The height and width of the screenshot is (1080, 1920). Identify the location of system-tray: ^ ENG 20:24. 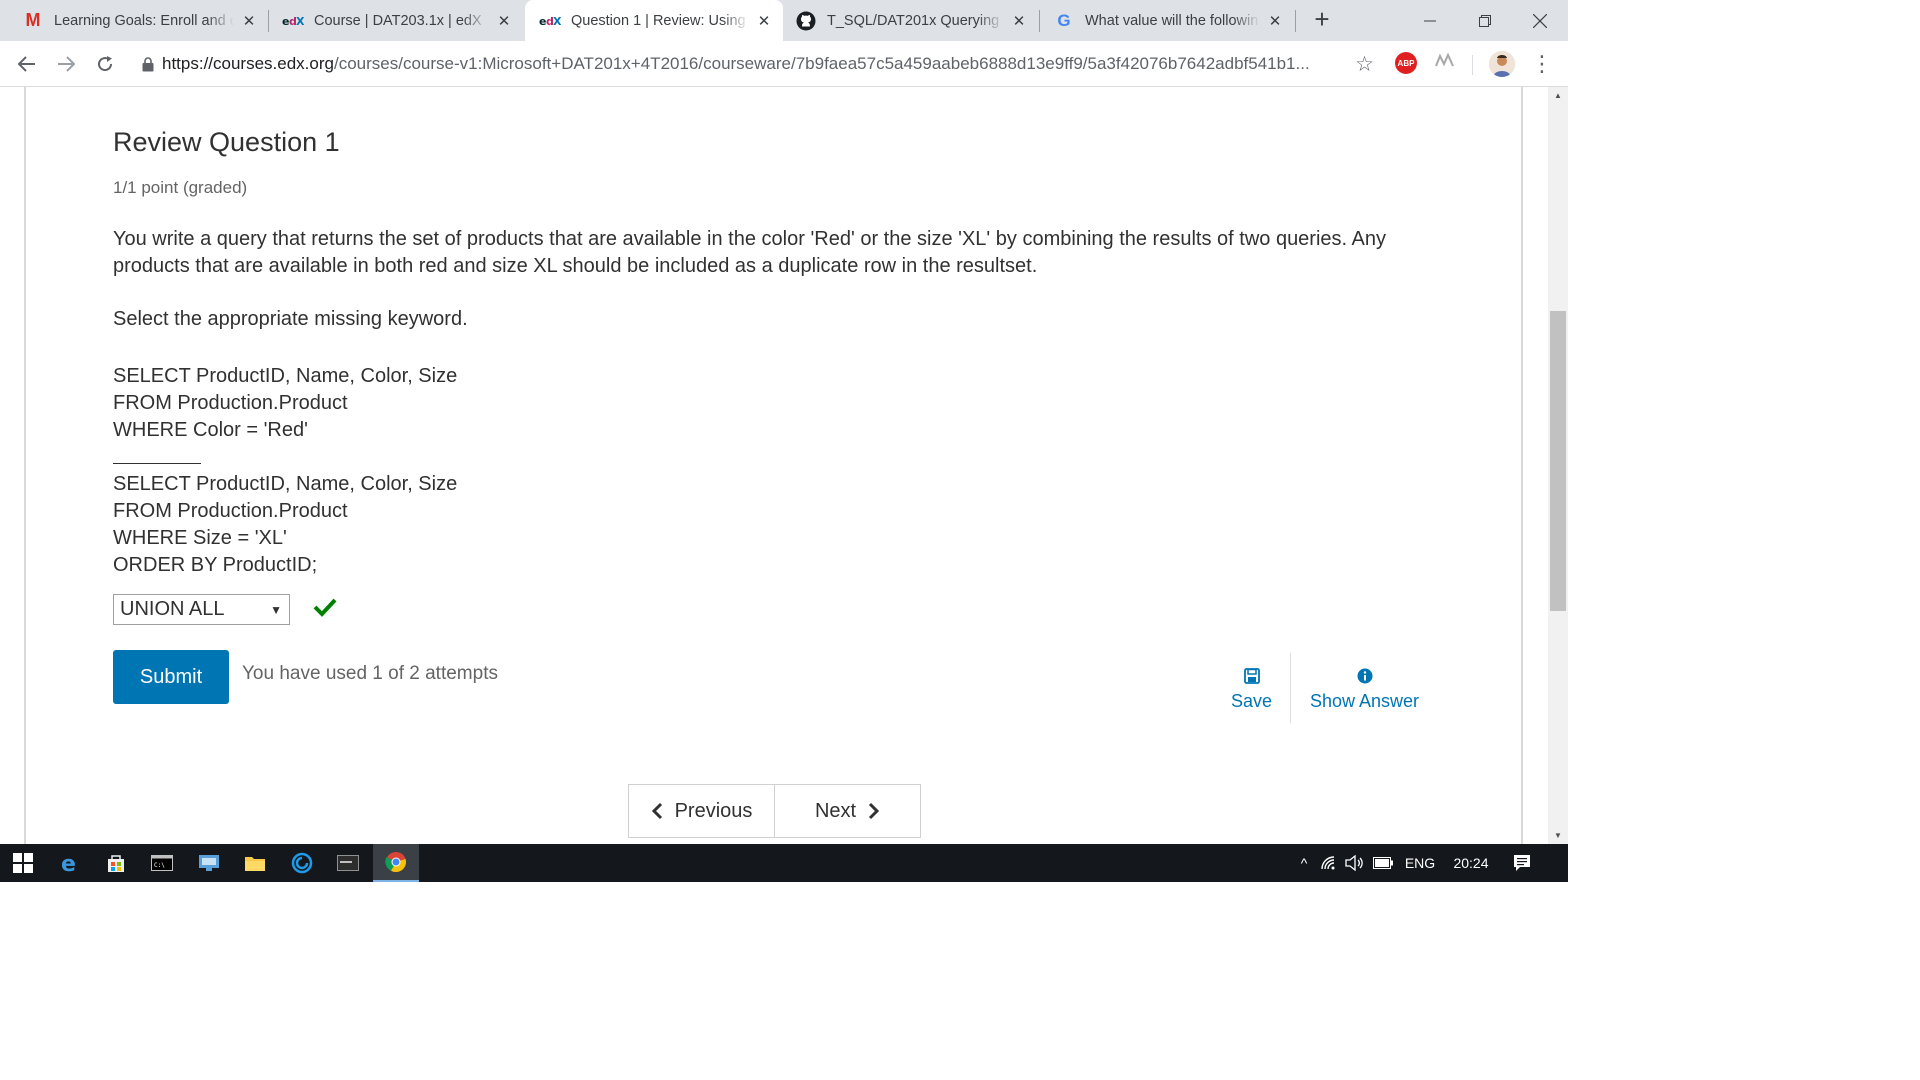
(1418, 863).